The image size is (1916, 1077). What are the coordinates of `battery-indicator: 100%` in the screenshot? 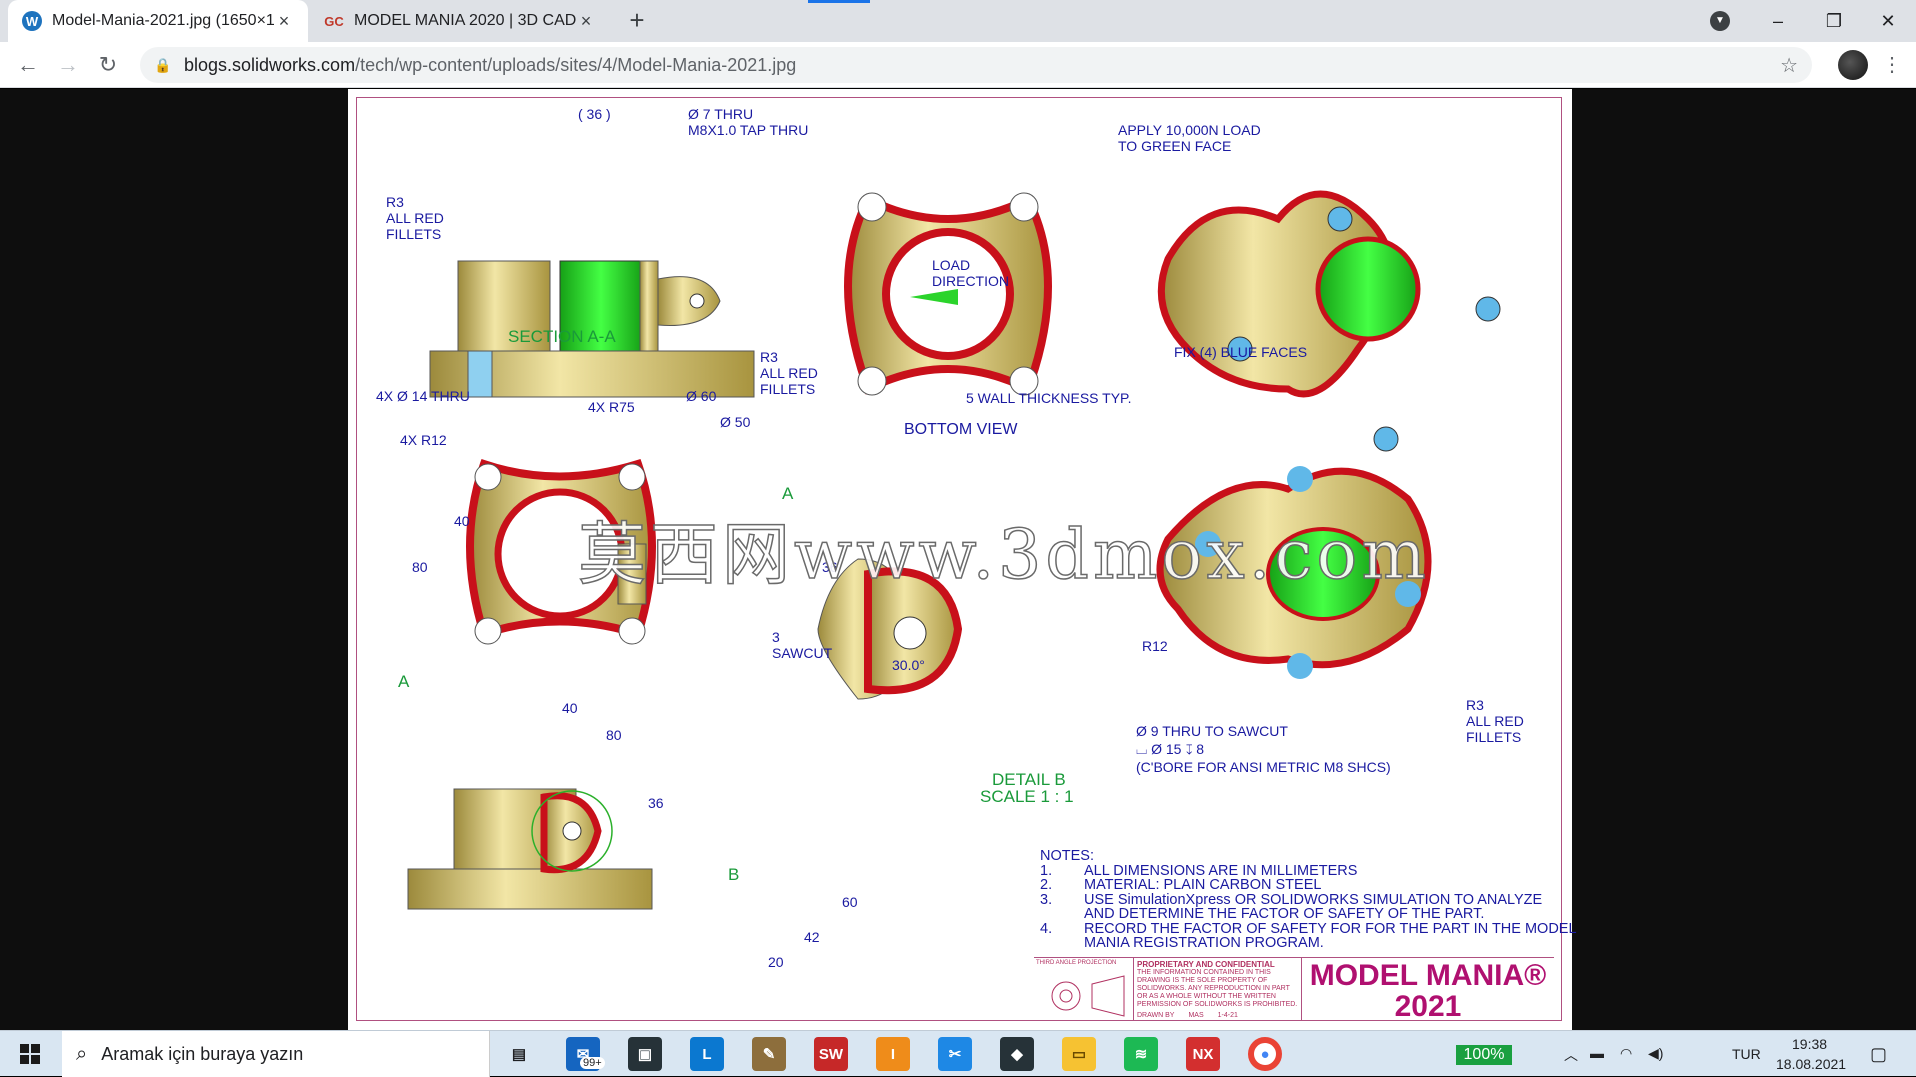 It's located at (1484, 1055).